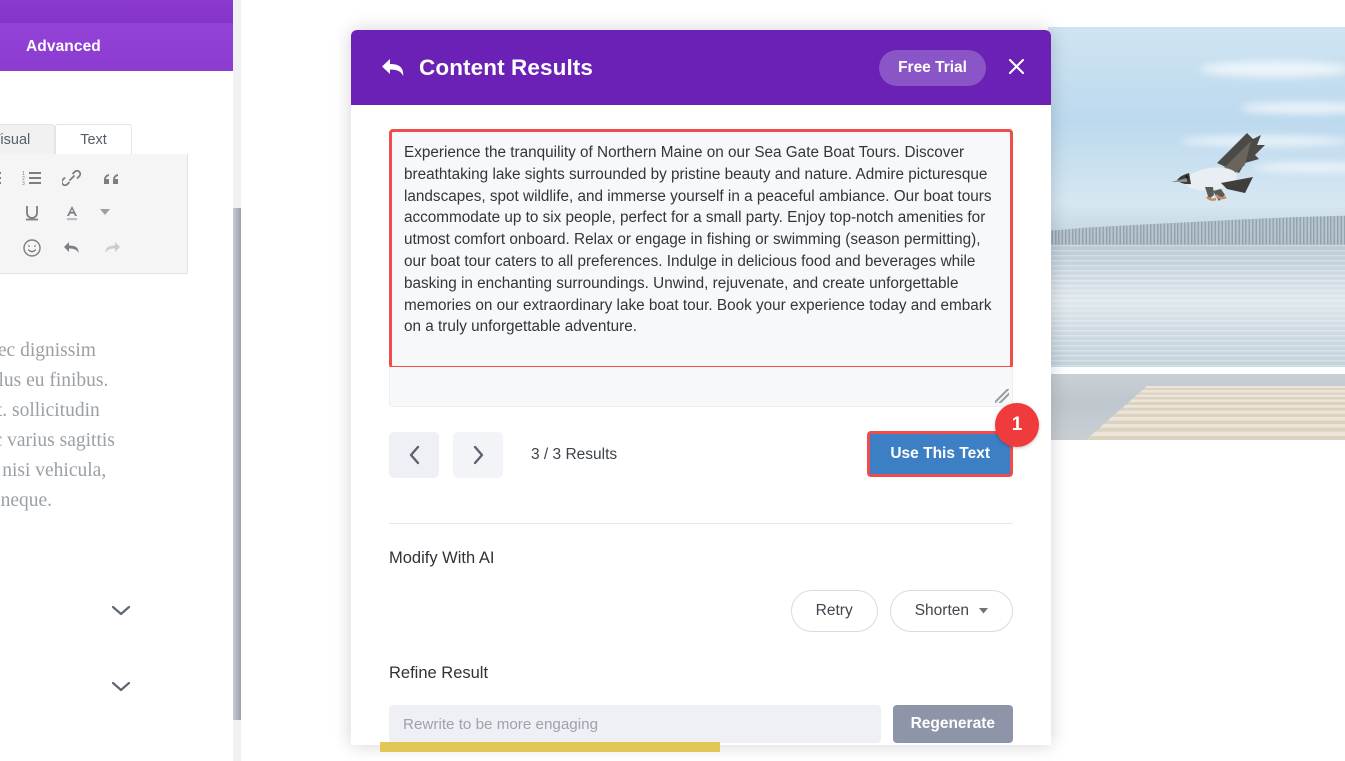 Image resolution: width=1345 pixels, height=761 pixels. I want to click on panel-scrollbar, so click(237, 464).